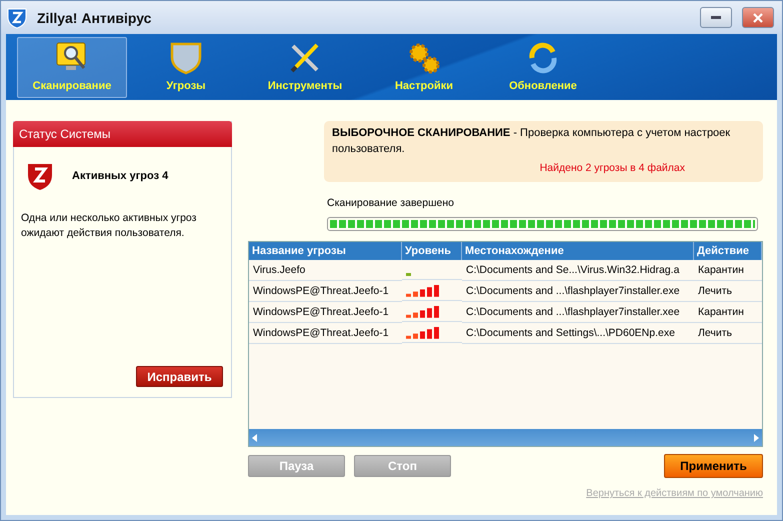 The height and width of the screenshot is (521, 783). What do you see at coordinates (179, 376) in the screenshot?
I see `fix-button: Исправить` at bounding box center [179, 376].